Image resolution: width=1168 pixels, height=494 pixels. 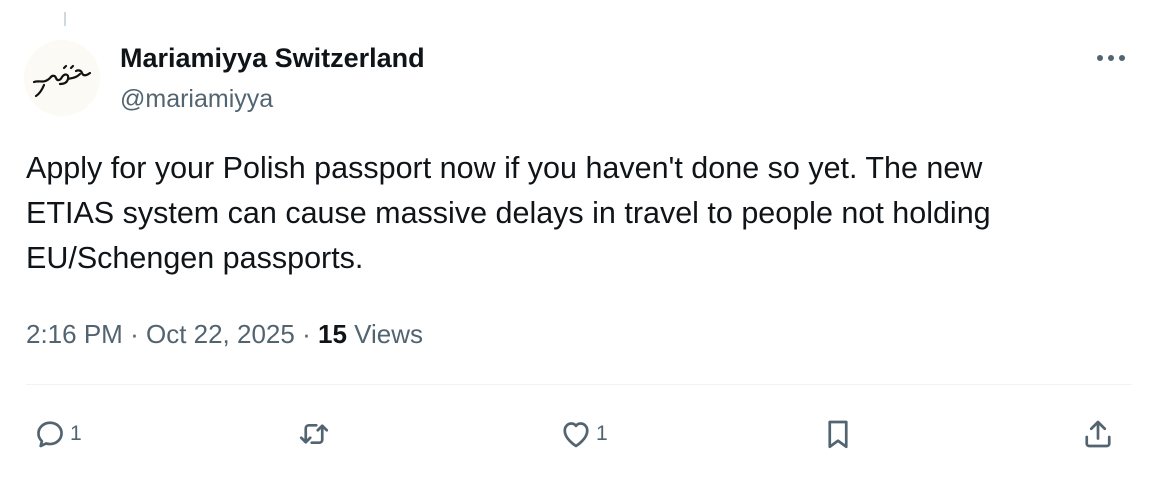 What do you see at coordinates (272, 58) in the screenshot?
I see `author-display-name: Mariamiyya Switzerland` at bounding box center [272, 58].